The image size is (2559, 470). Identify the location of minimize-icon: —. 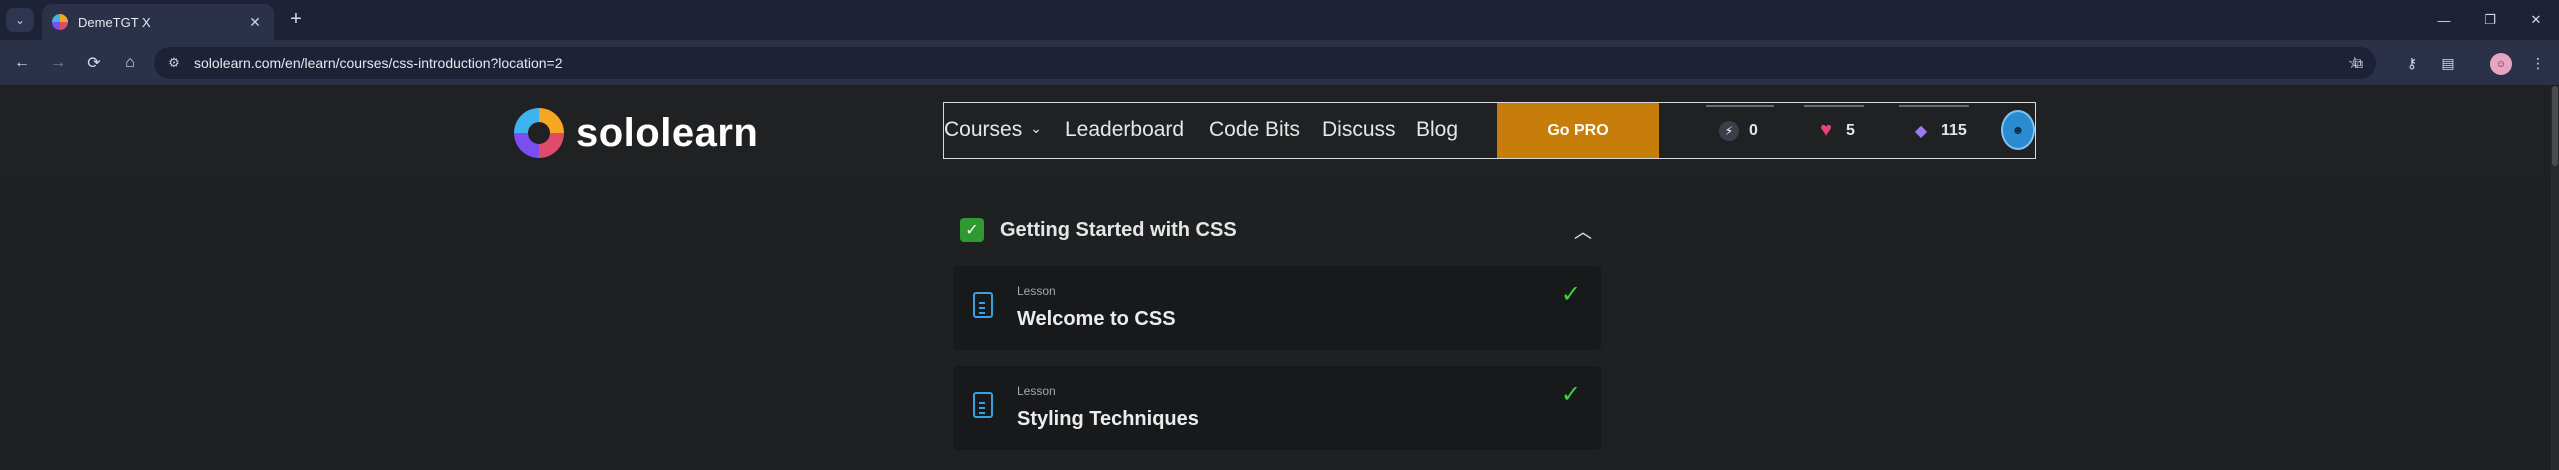
(2444, 20).